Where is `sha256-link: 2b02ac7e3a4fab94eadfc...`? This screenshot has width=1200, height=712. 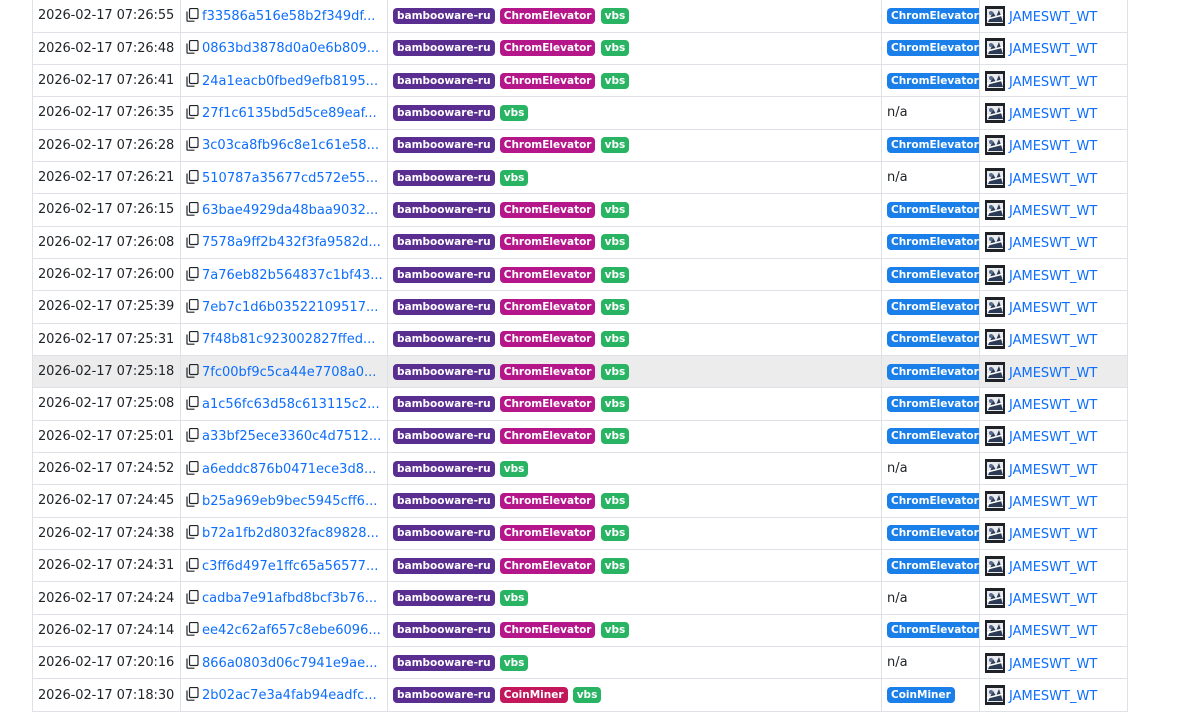 sha256-link: 2b02ac7e3a4fab94eadfc... is located at coordinates (289, 695).